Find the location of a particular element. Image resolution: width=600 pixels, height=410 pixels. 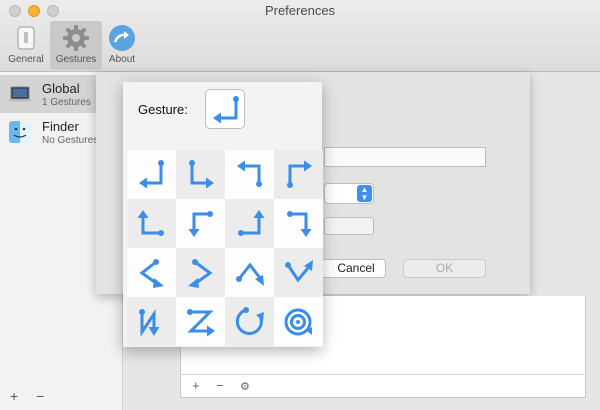

gesture-label: Gesture: is located at coordinates (163, 109).